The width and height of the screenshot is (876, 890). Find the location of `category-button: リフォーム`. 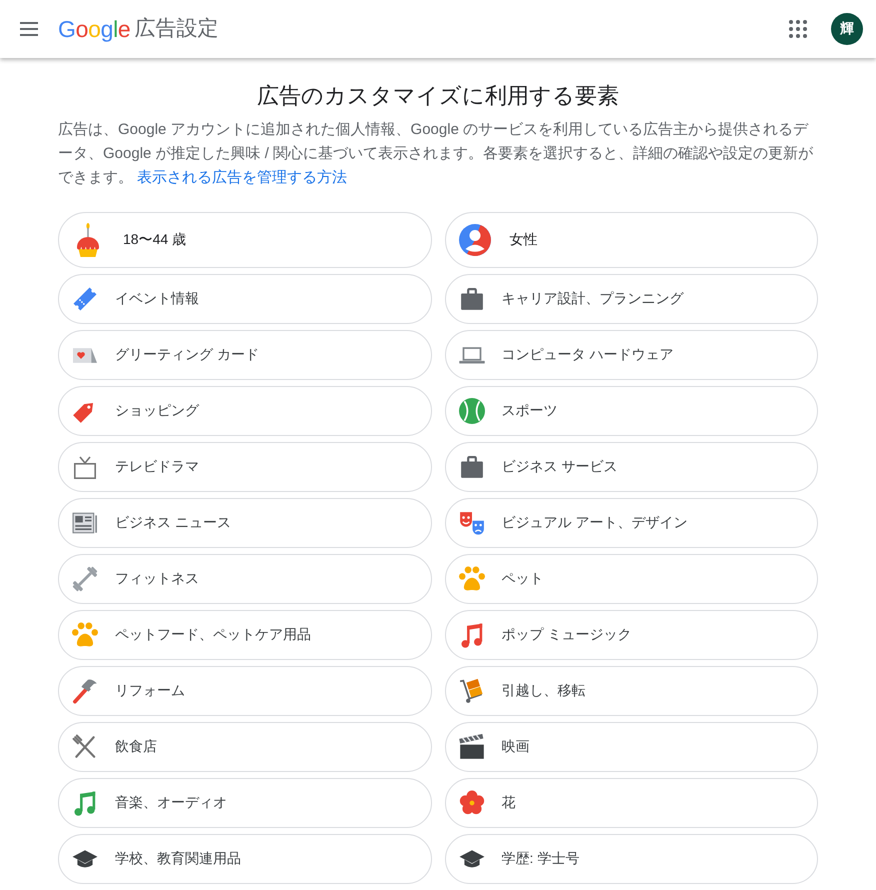

category-button: リフォーム is located at coordinates (245, 691).